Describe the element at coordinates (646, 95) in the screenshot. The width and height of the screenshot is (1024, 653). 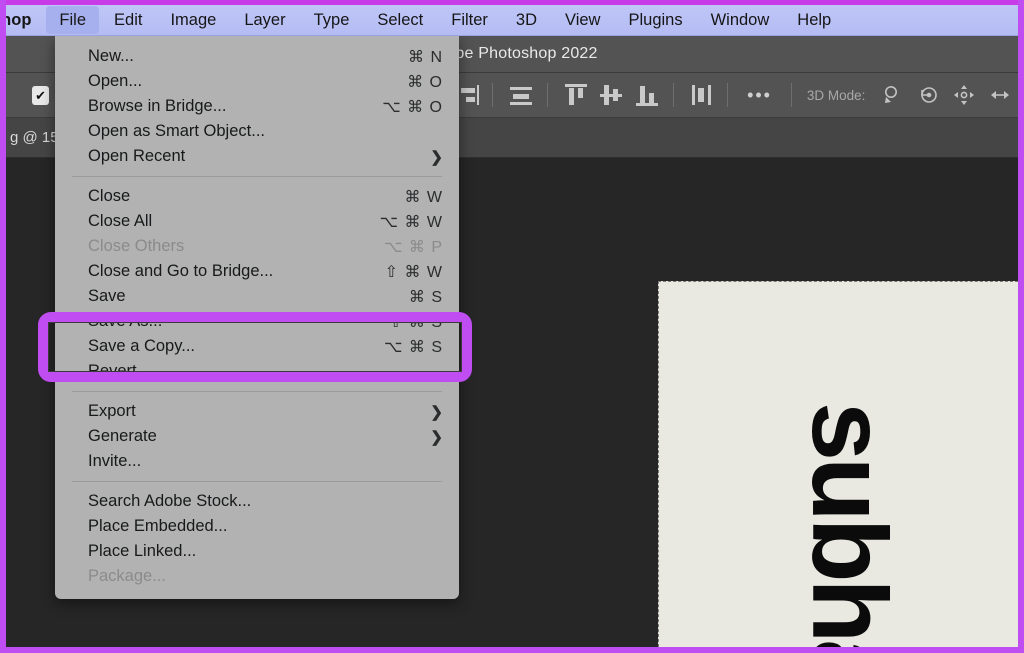
I see `align-bottom-edges-icon` at that location.